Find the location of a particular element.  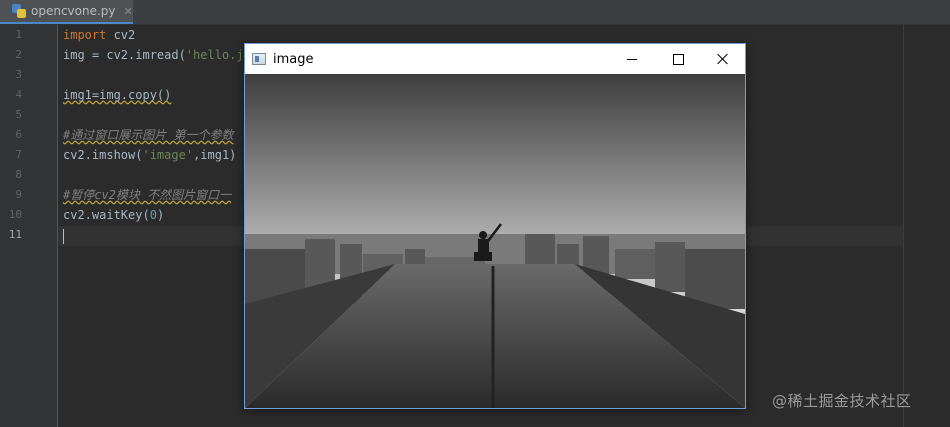

line-number: 7 is located at coordinates (18, 154).